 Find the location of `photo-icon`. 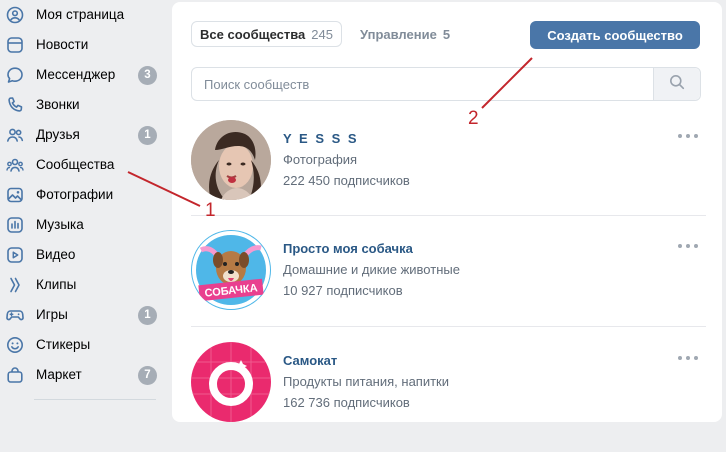

photo-icon is located at coordinates (15, 195).